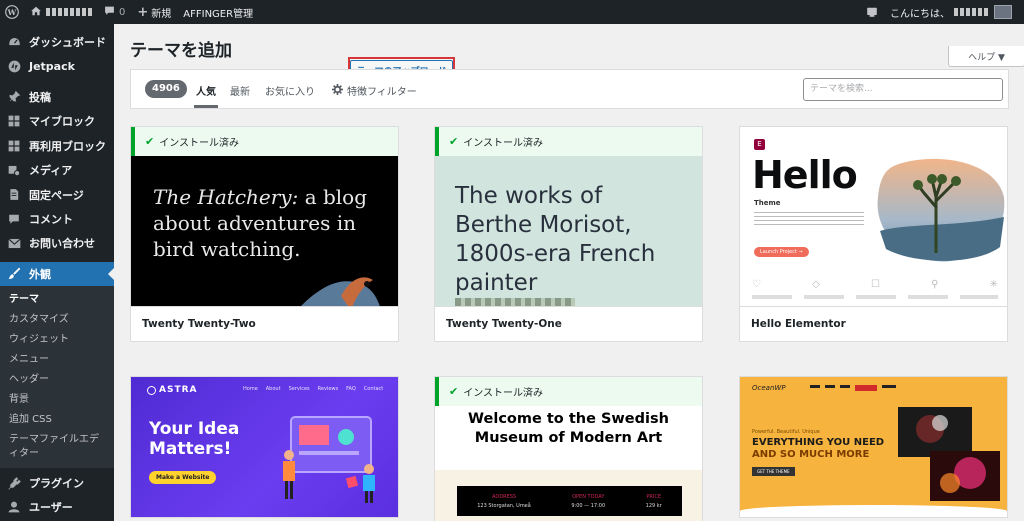  Describe the element at coordinates (57, 194) in the screenshot. I see `sidebar-item-pages: 固定ページ` at that location.